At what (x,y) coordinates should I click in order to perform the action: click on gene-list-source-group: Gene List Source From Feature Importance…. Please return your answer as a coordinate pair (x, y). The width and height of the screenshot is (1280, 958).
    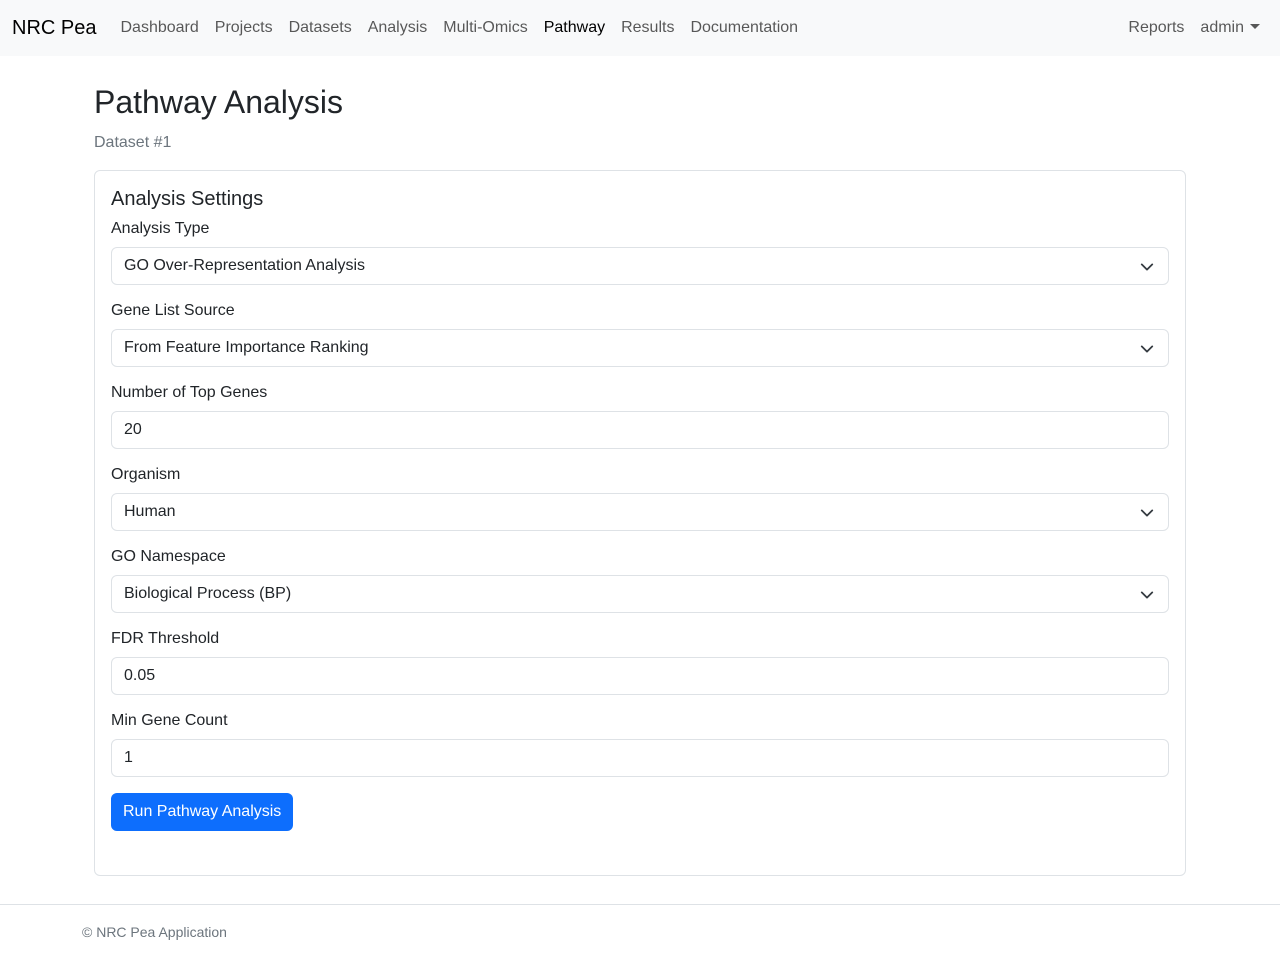
    Looking at the image, I should click on (640, 334).